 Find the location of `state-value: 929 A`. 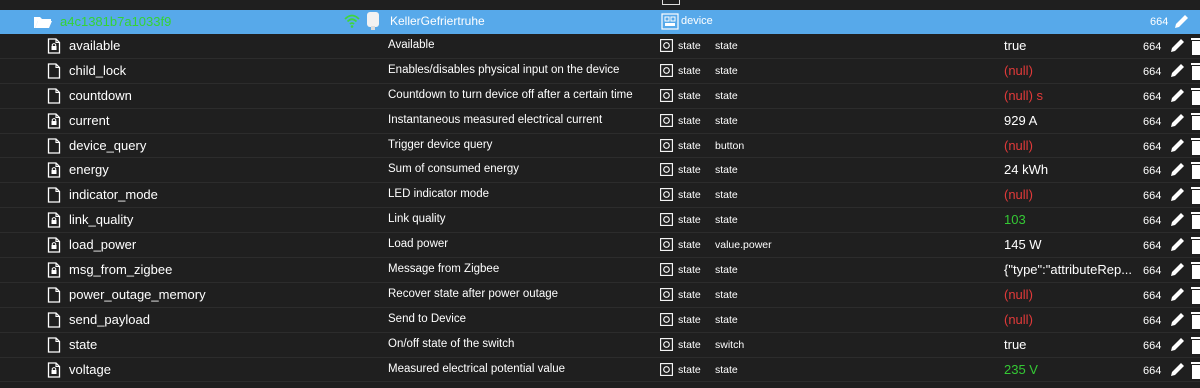

state-value: 929 A is located at coordinates (1020, 120).